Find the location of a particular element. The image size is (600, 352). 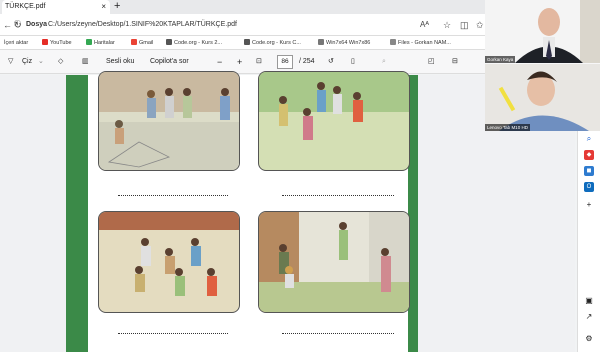

favorite-youtube: YouTube is located at coordinates (57, 43).